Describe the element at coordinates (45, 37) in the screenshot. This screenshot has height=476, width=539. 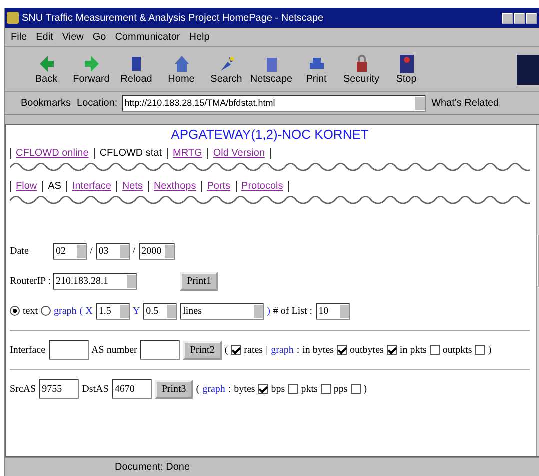
I see `menu-item: Edit` at that location.